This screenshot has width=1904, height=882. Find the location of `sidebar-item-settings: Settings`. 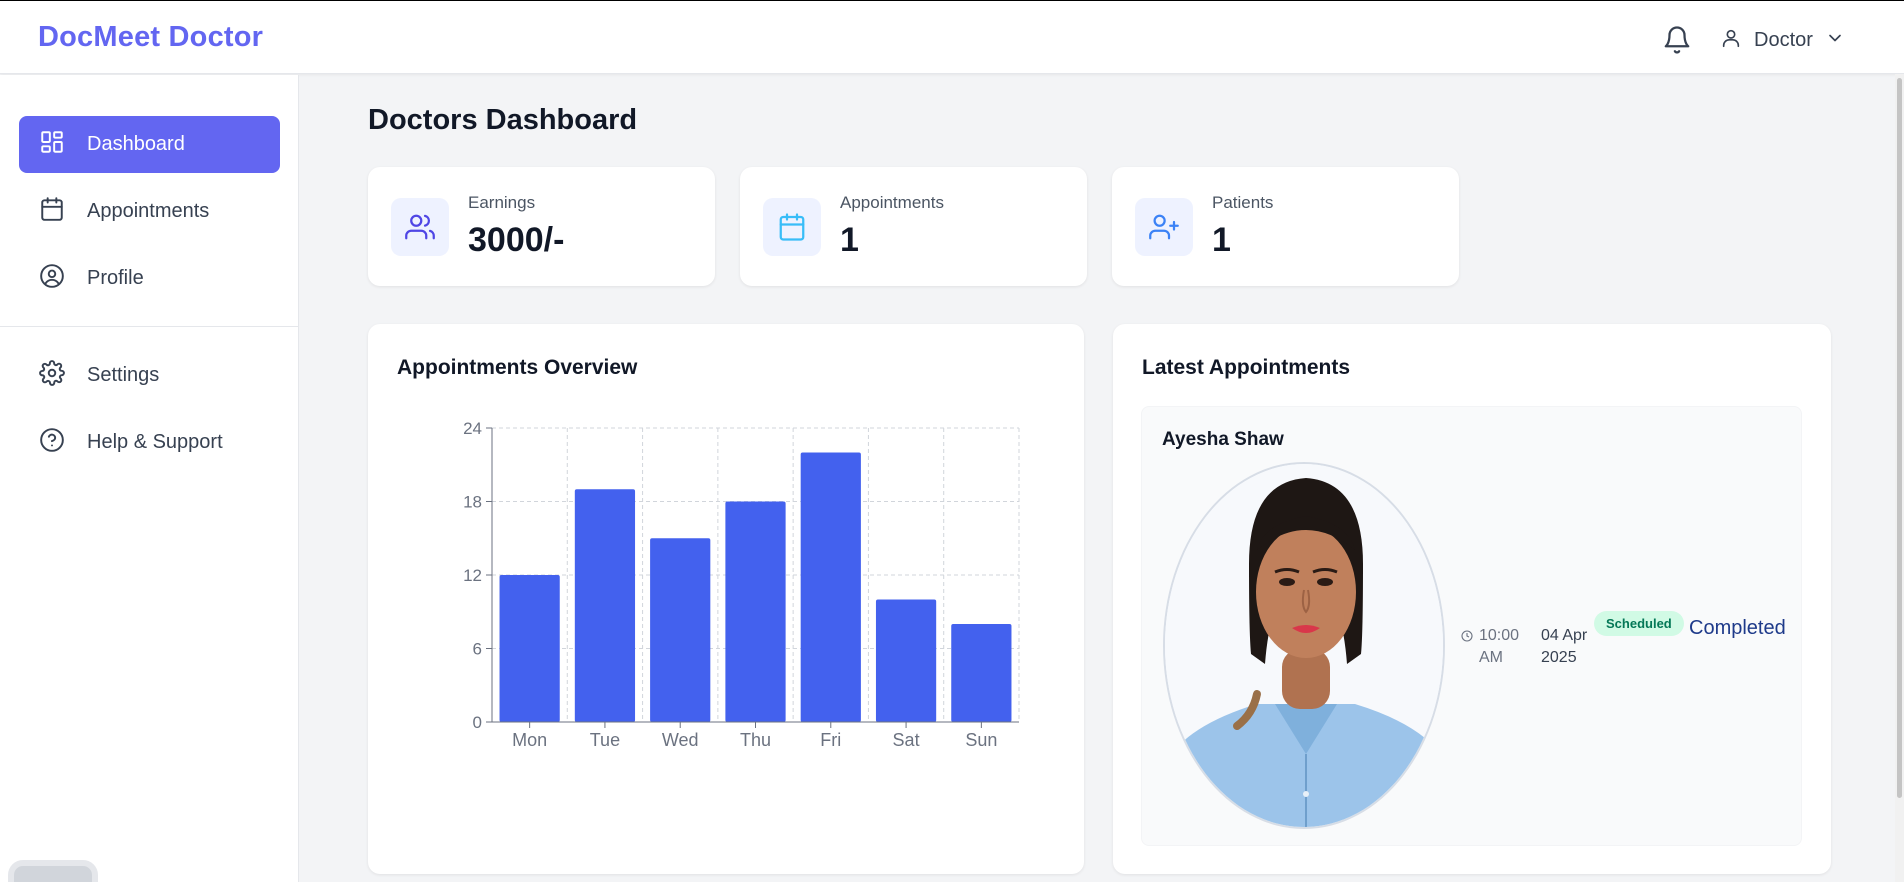

sidebar-item-settings: Settings is located at coordinates (149, 375).